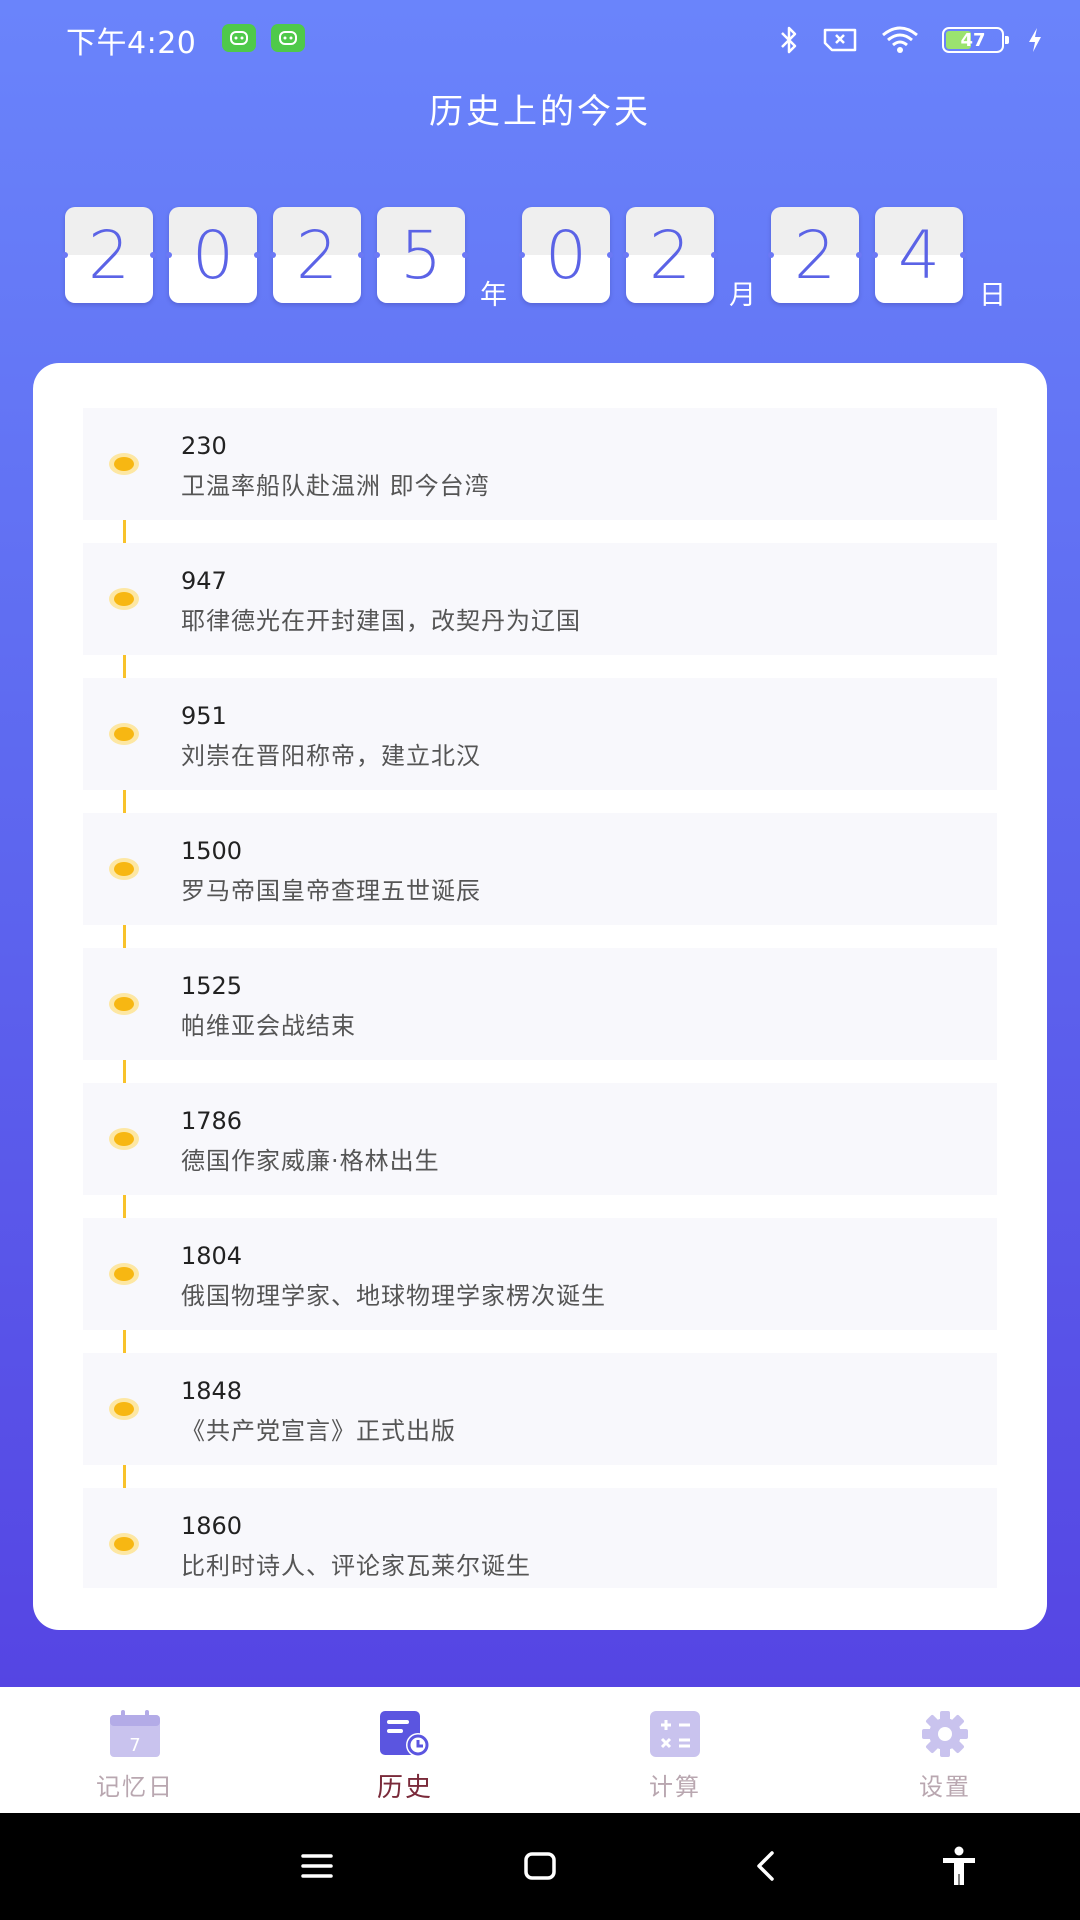 The image size is (1080, 1920). I want to click on history-icon, so click(405, 1734).